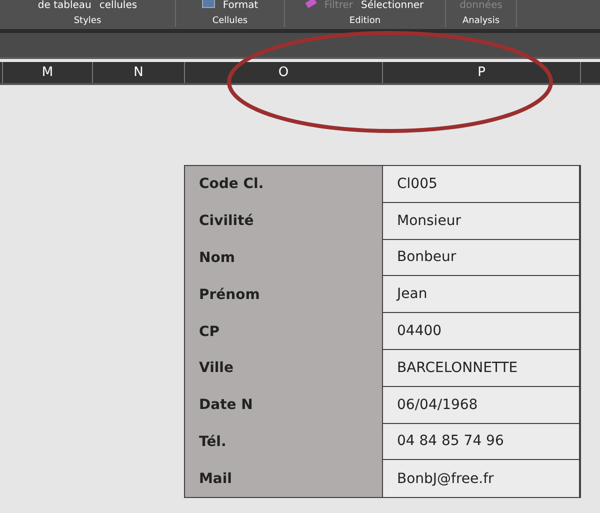 The height and width of the screenshot is (513, 600). Describe the element at coordinates (88, 21) in the screenshot. I see `group-label: Styles` at that location.